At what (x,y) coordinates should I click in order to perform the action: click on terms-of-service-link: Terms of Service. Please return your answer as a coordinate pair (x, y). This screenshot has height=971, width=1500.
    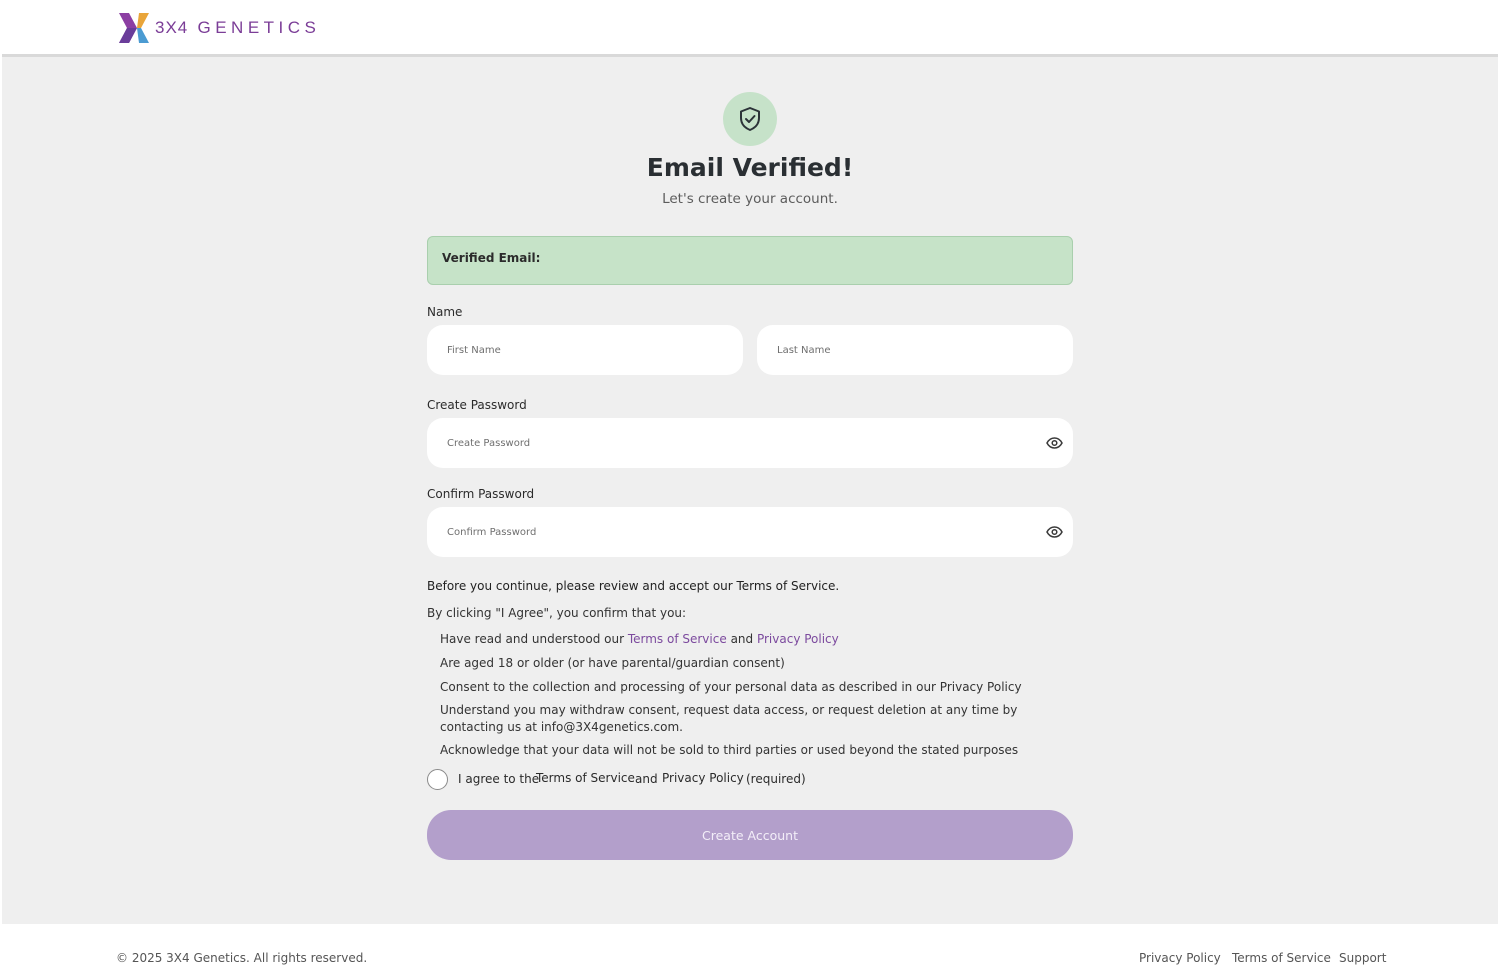
    Looking at the image, I should click on (677, 639).